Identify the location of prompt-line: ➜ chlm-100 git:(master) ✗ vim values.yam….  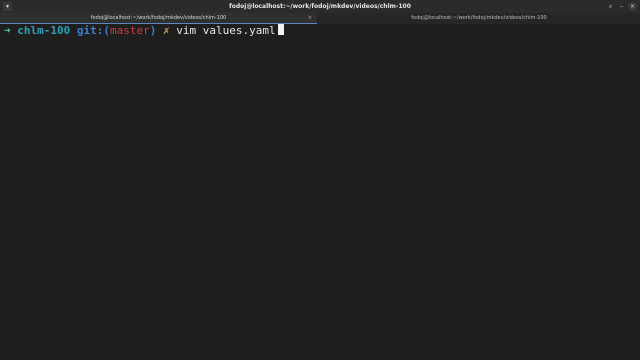
(144, 31).